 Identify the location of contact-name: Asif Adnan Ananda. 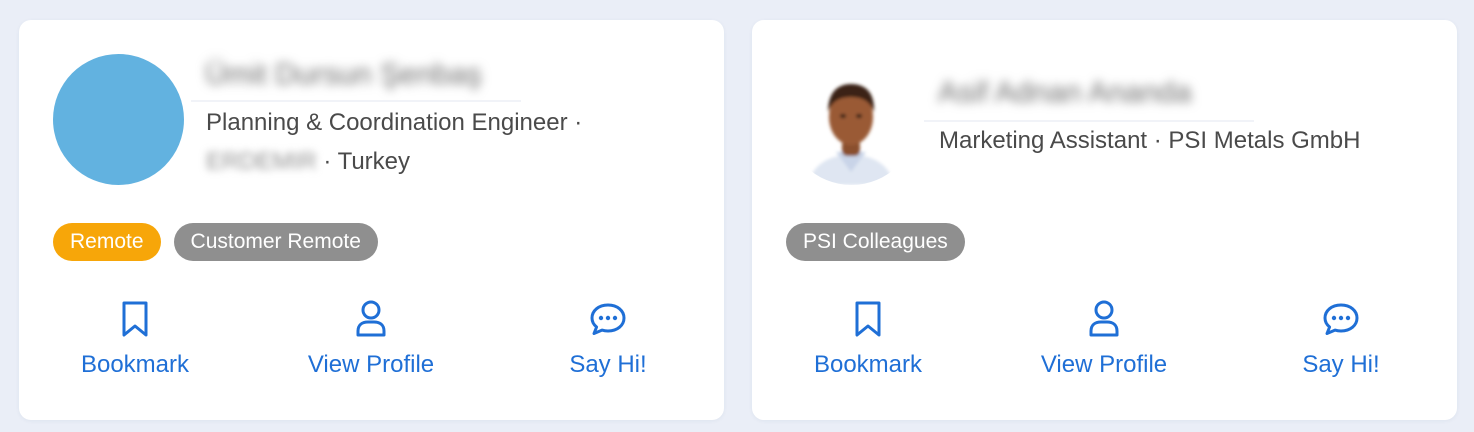
(1065, 92).